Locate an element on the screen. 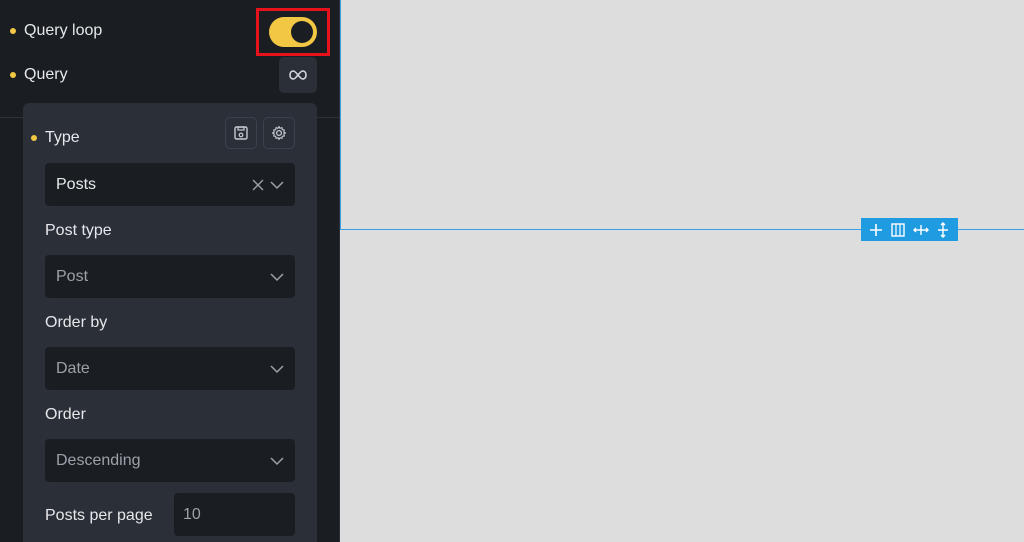 This screenshot has width=1024, height=542. close-icon is located at coordinates (258, 185).